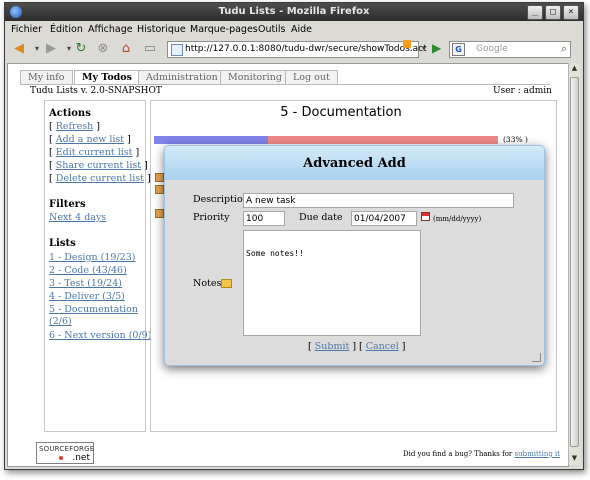 The image size is (590, 480). I want to click on action-share-list: [ Share current list ], so click(98, 165).